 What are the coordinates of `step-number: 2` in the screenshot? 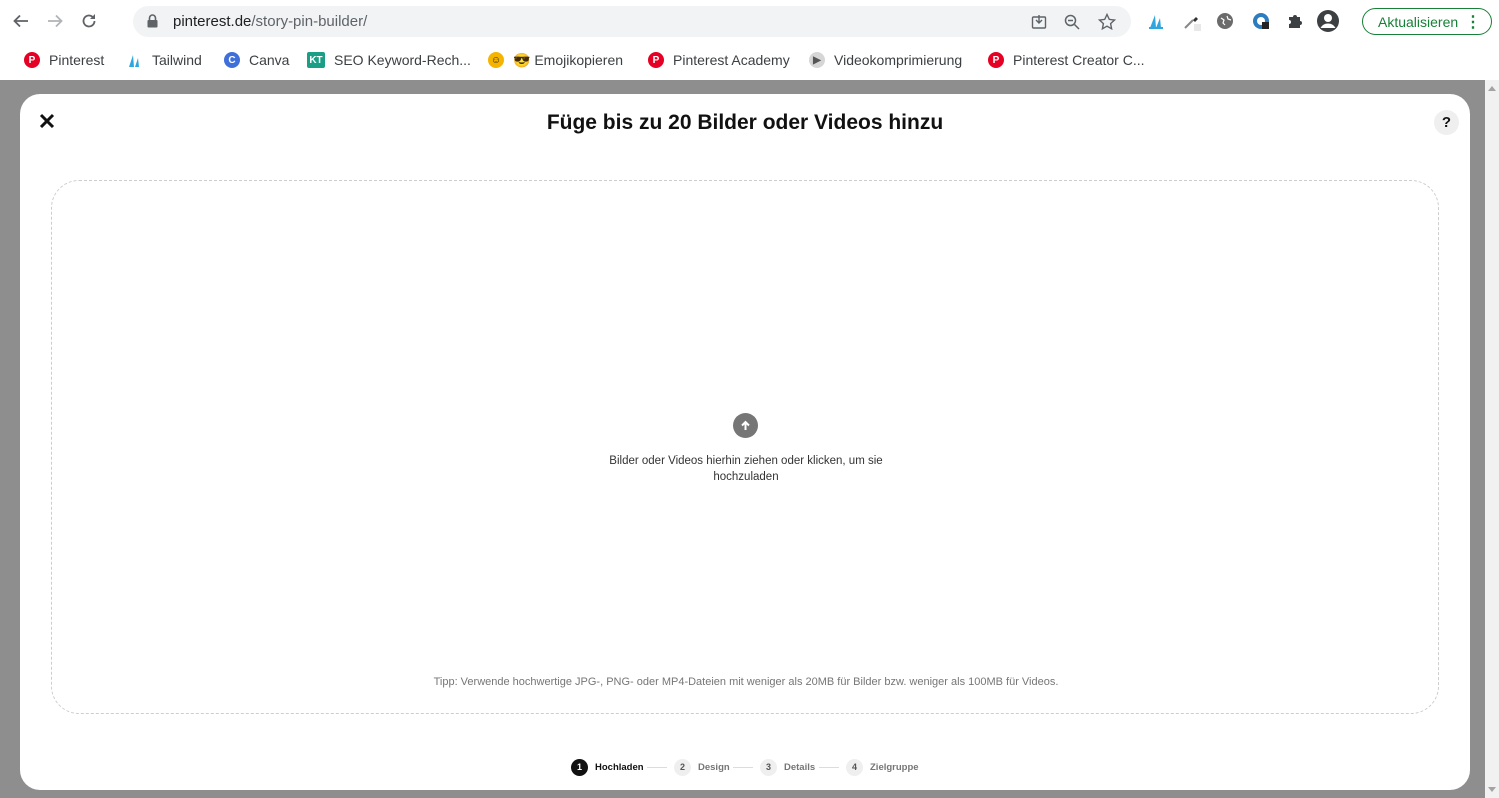 It's located at (682, 767).